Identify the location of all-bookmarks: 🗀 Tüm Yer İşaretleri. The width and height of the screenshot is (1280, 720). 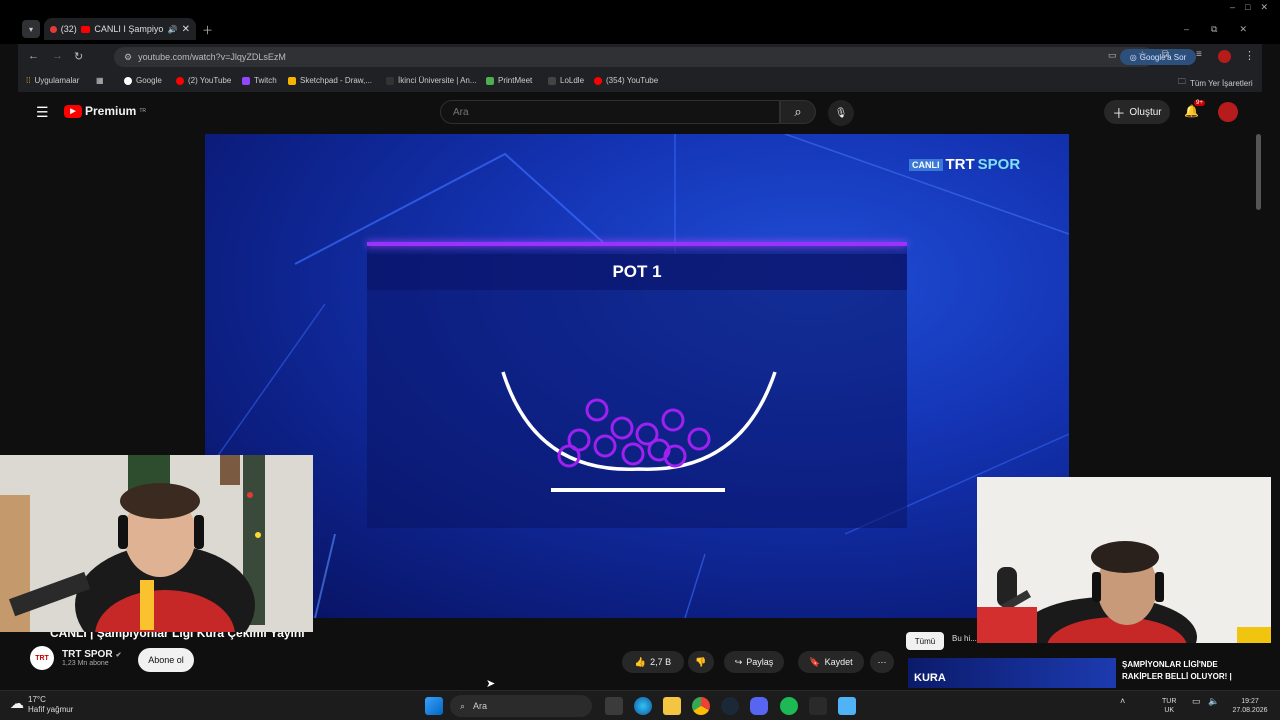
(1215, 83).